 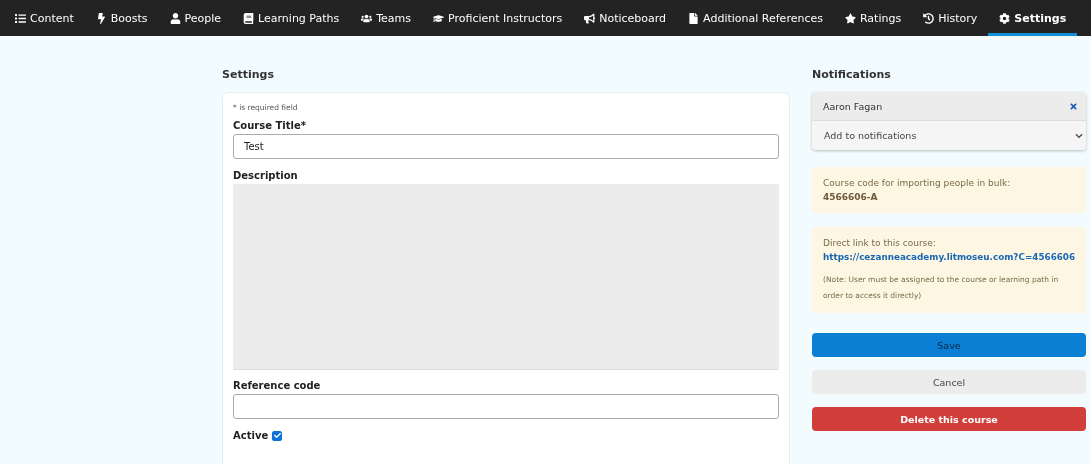 I want to click on nav-tab: Settings, so click(x=1033, y=18).